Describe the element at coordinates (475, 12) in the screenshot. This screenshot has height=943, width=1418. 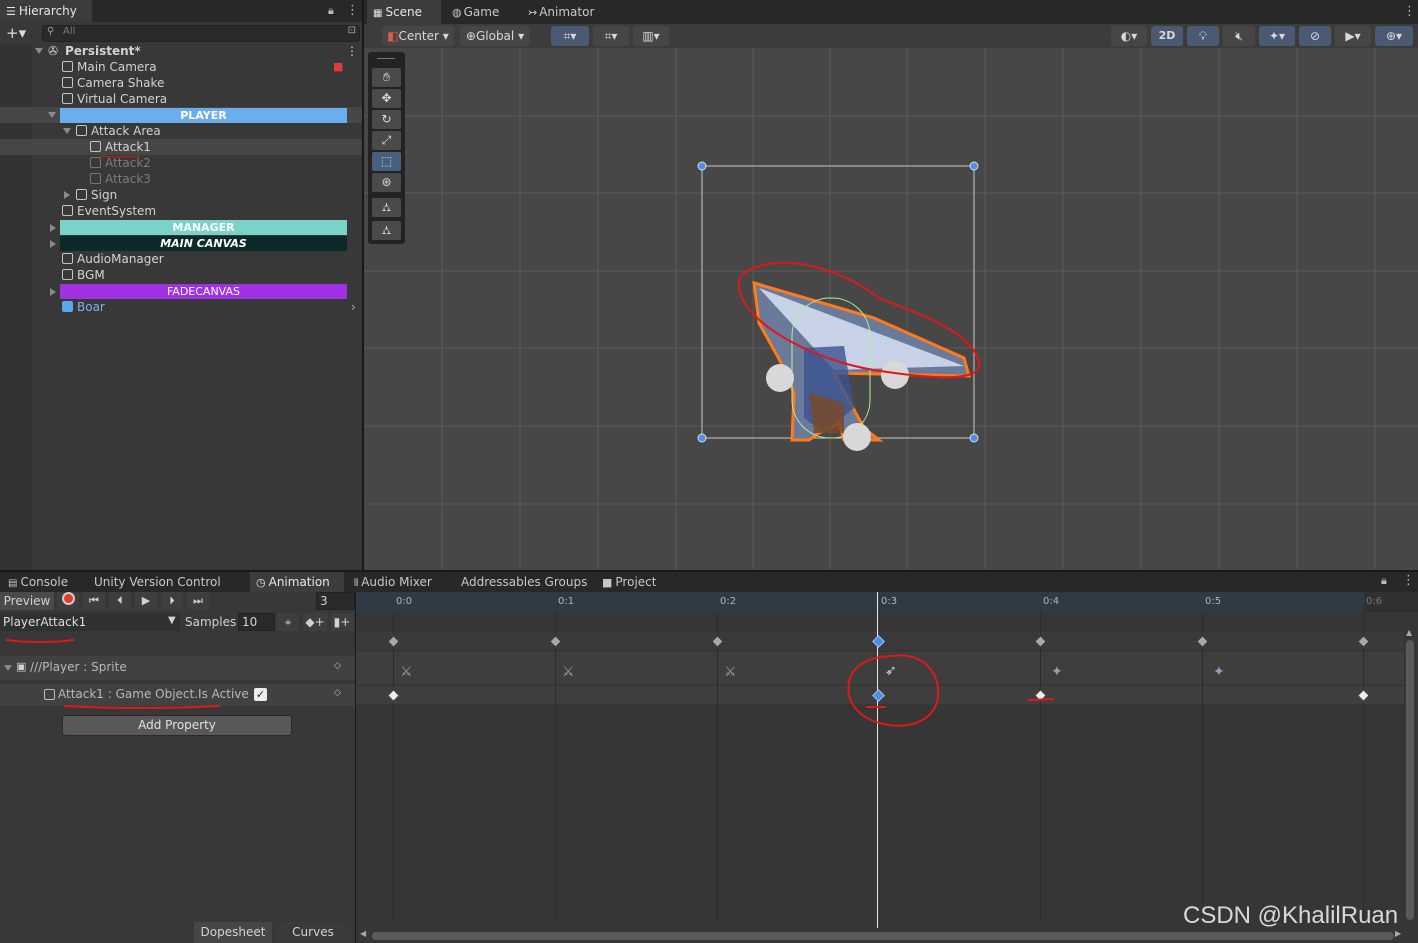
I see `tab-game: ◍ Game` at that location.